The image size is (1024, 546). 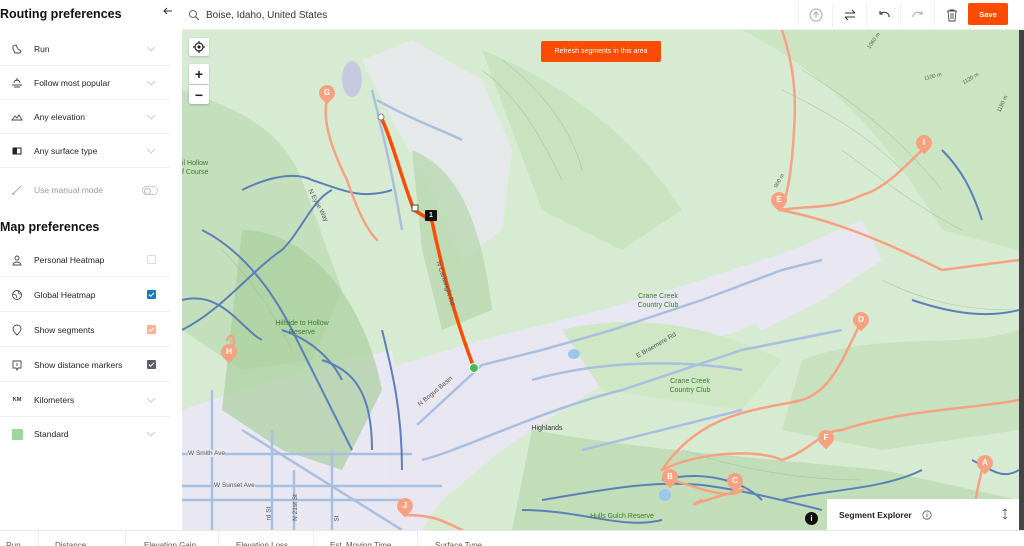 I want to click on popularity-icon, so click(x=17, y=83).